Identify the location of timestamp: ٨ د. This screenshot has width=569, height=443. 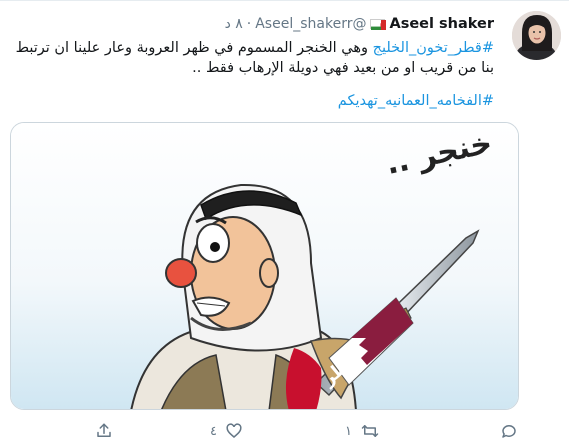
(234, 24).